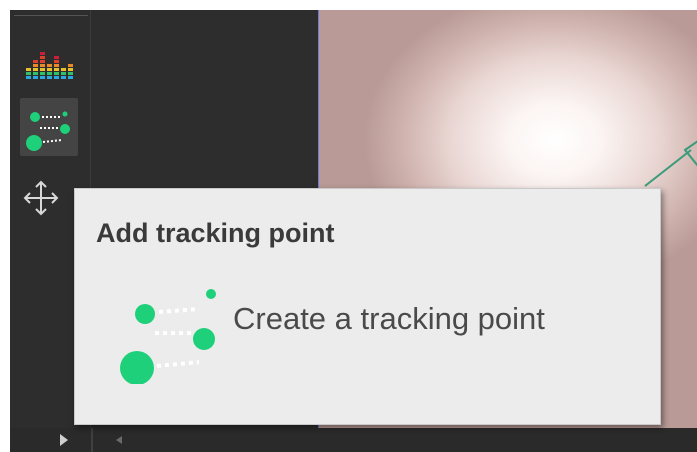  What do you see at coordinates (215, 233) in the screenshot?
I see `tooltip-title: Add tracking point` at bounding box center [215, 233].